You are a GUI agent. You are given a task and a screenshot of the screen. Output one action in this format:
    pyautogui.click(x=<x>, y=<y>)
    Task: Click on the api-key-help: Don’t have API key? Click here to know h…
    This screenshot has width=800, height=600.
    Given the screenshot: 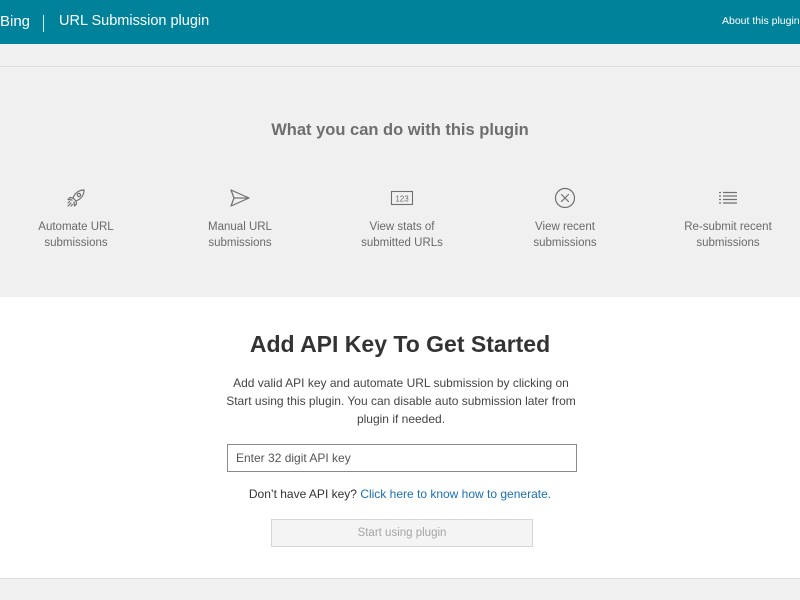 What is the action you would take?
    pyautogui.click(x=400, y=494)
    